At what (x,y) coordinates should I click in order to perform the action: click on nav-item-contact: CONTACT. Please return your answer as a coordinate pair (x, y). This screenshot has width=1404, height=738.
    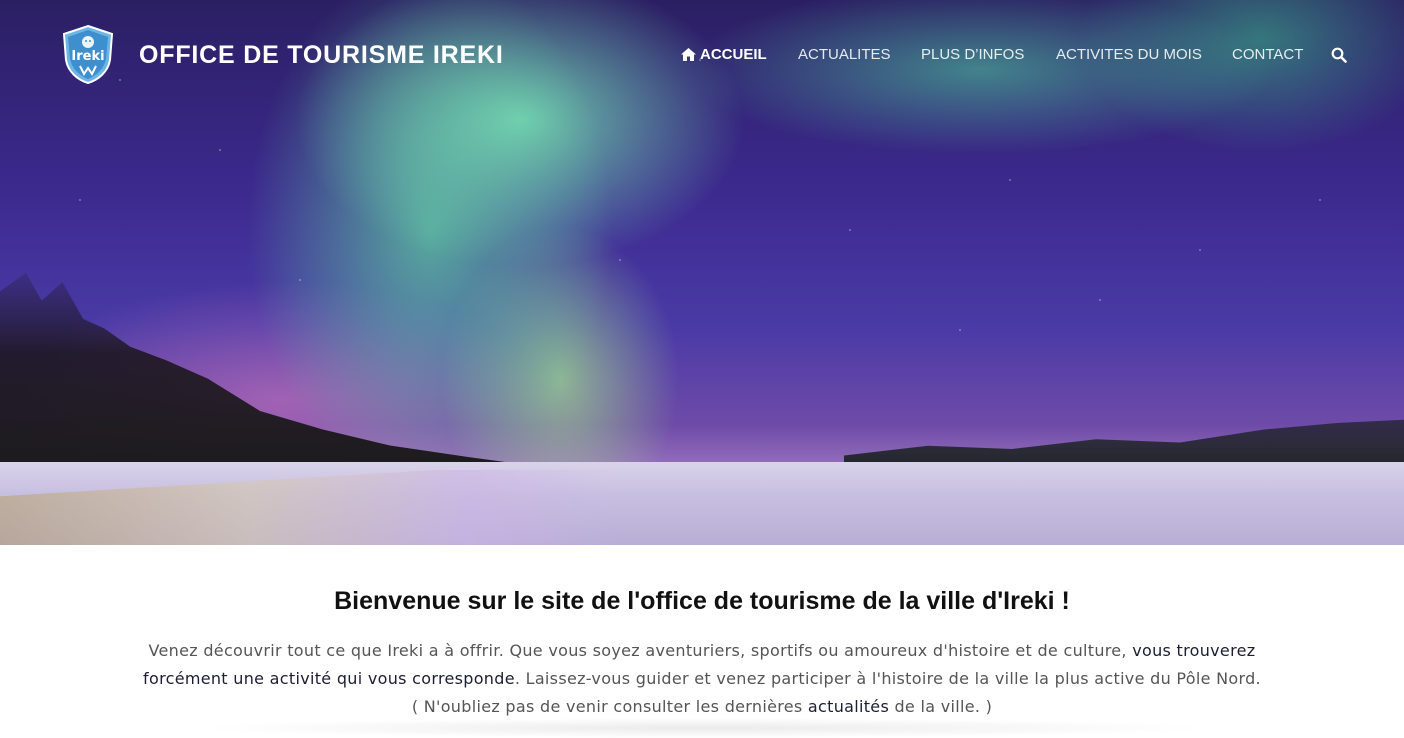
    Looking at the image, I should click on (1267, 55).